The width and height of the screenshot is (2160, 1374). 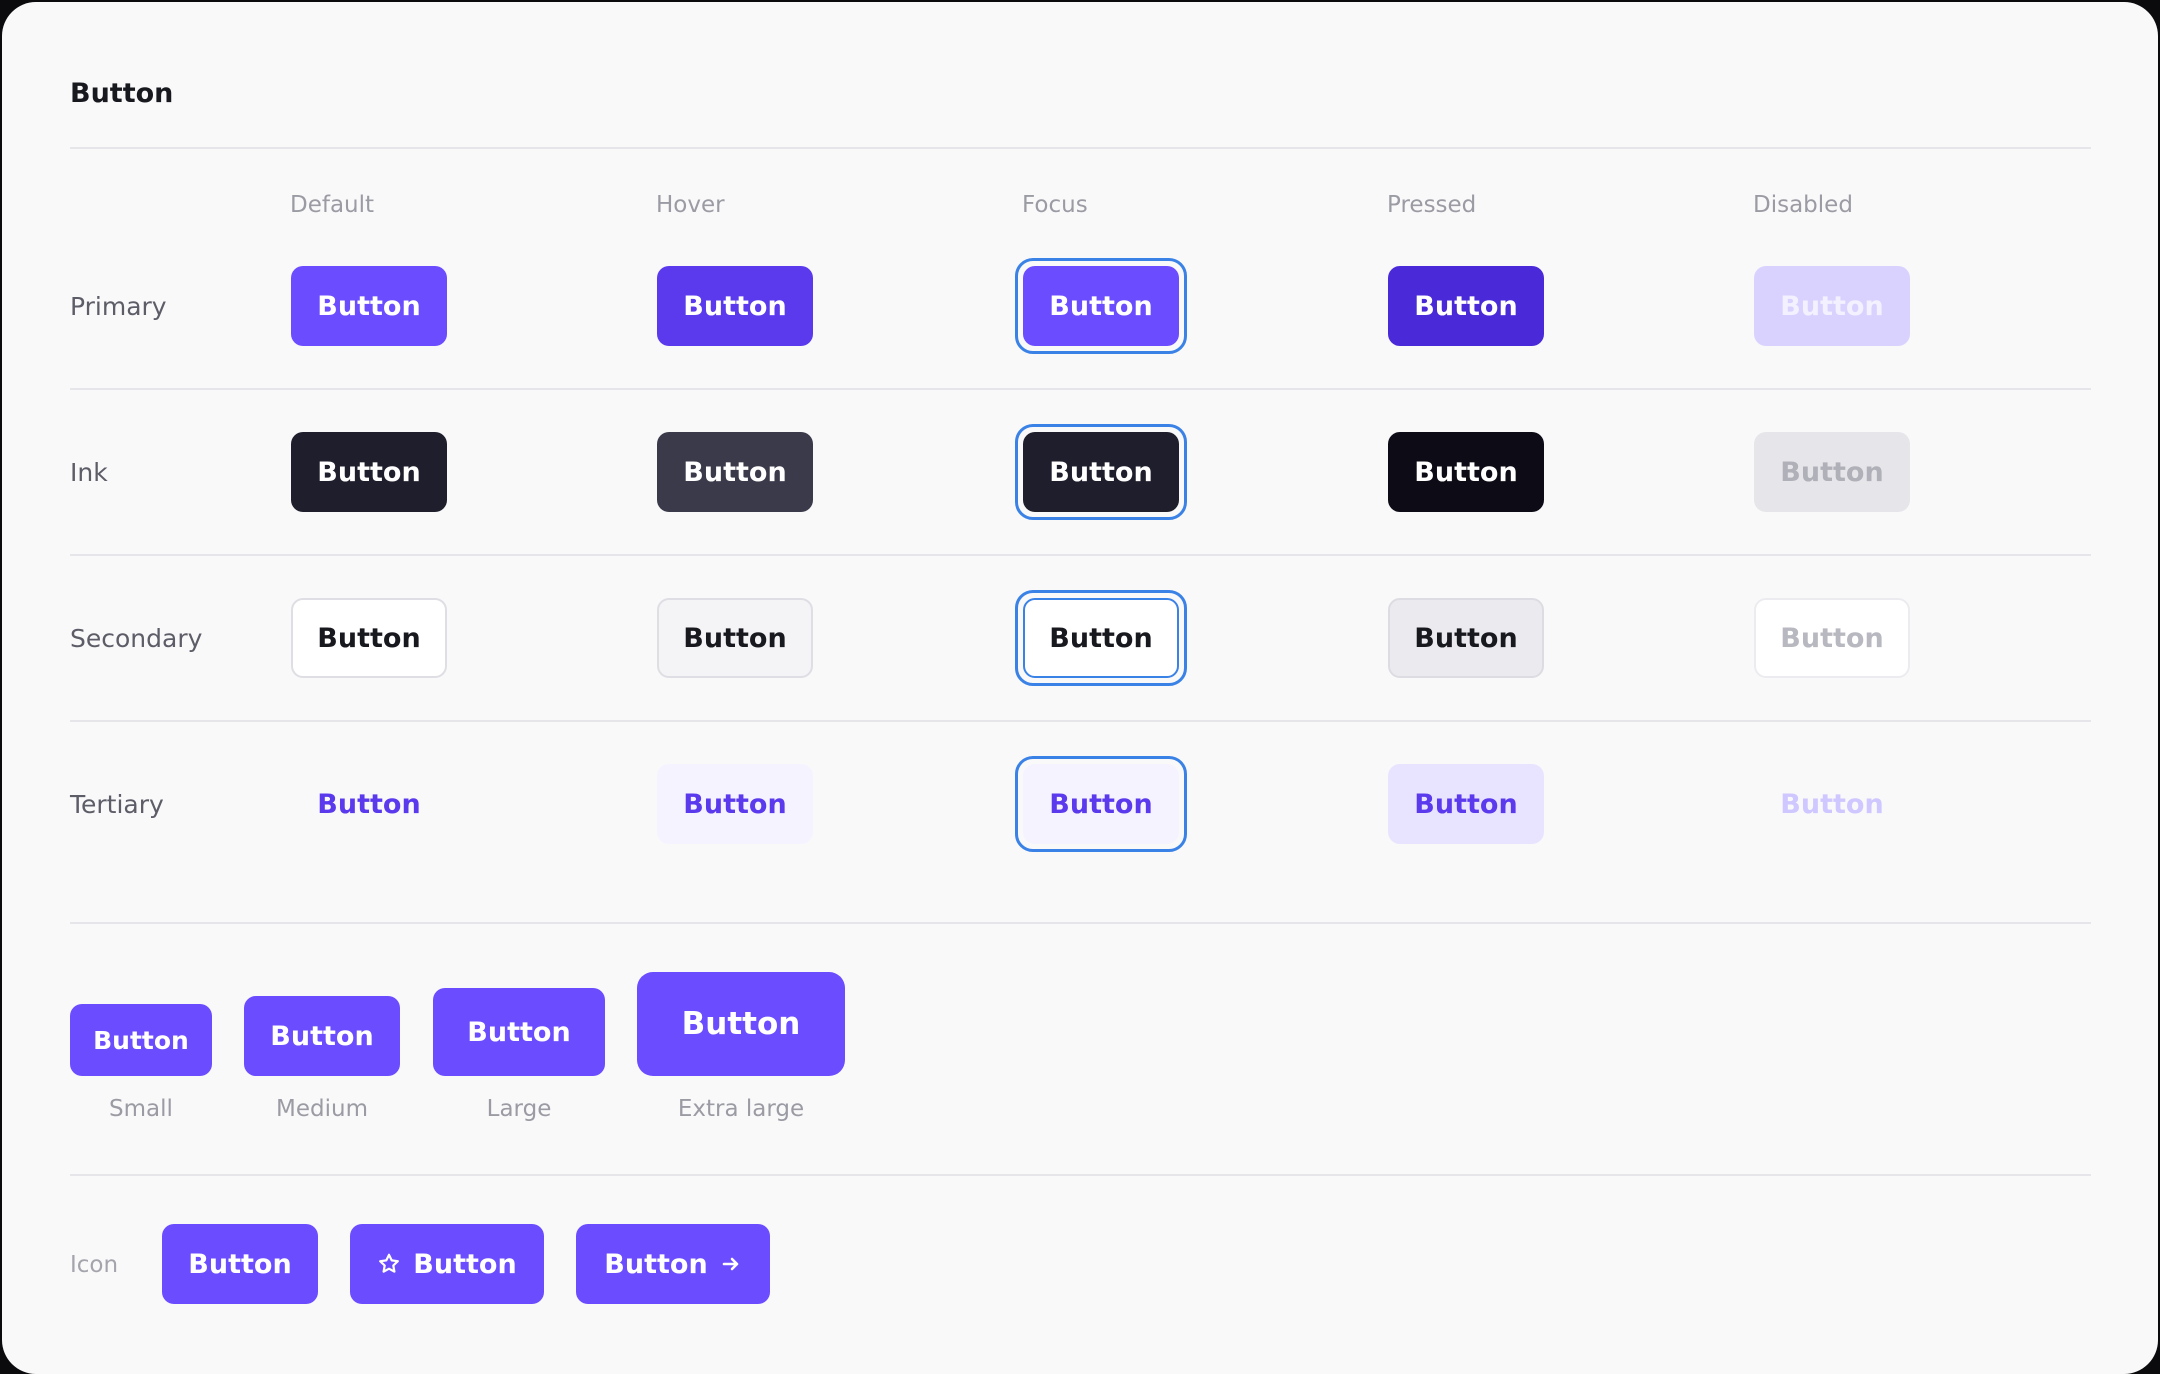 What do you see at coordinates (1832, 306) in the screenshot?
I see `primary-button-disabled: Button` at bounding box center [1832, 306].